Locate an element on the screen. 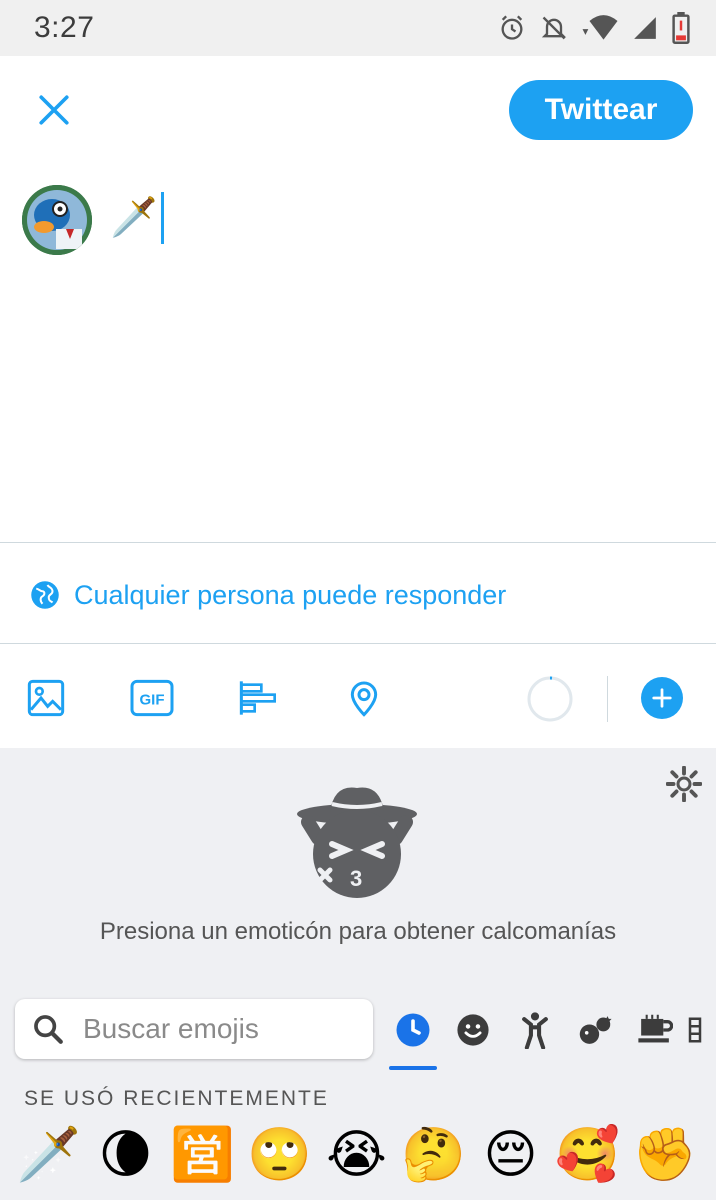 Image resolution: width=716 pixels, height=1200 pixels. reply-settings-label: Cualquier persona puede responder is located at coordinates (290, 594).